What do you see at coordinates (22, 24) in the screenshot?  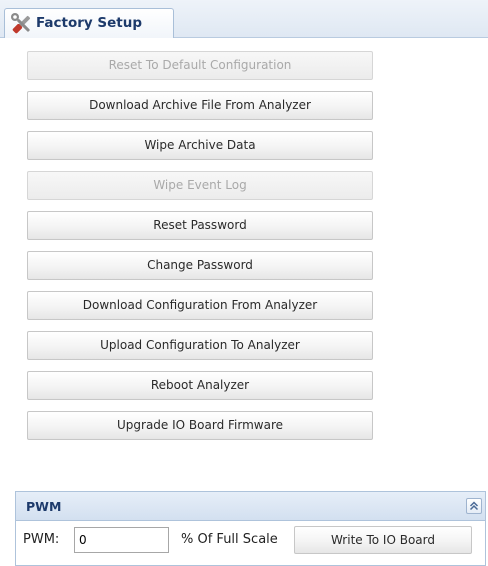 I see `wrench-screwdriver-icon` at bounding box center [22, 24].